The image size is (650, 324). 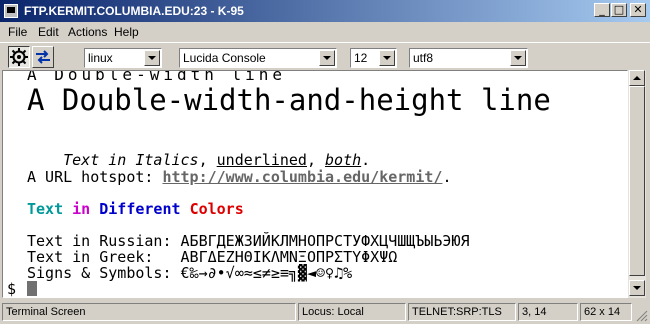 What do you see at coordinates (619, 10) in the screenshot?
I see `maximize-button: □` at bounding box center [619, 10].